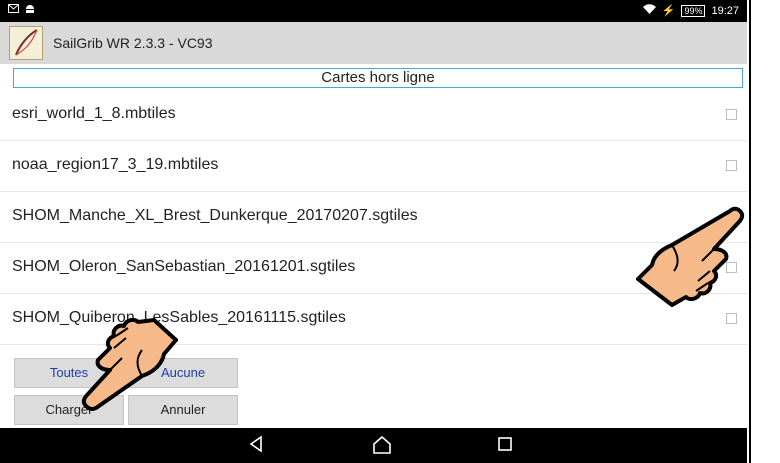 Image resolution: width=780 pixels, height=463 pixels. Describe the element at coordinates (382, 447) in the screenshot. I see `home-icon` at that location.